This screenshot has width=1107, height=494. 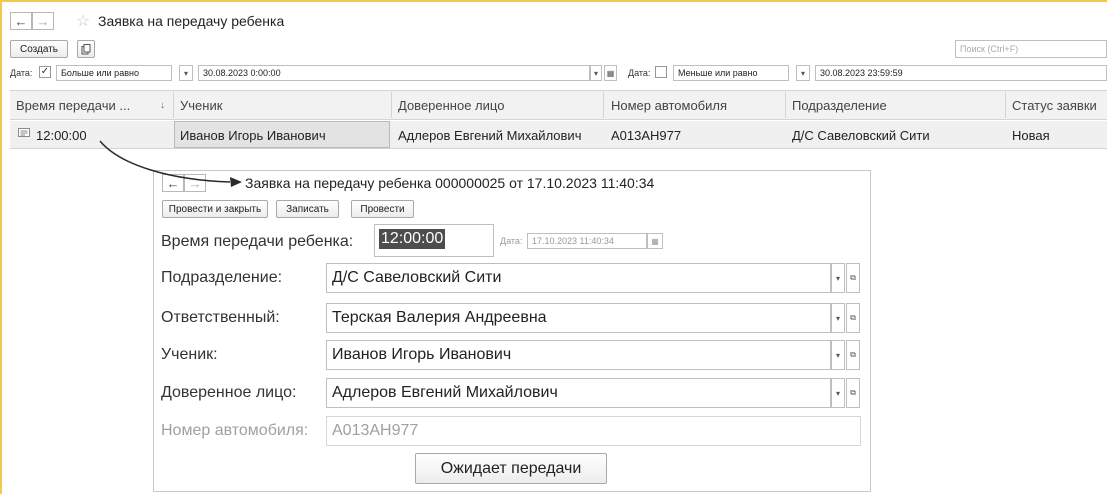 I want to click on trusted-person-open-button: ⧉, so click(x=853, y=393).